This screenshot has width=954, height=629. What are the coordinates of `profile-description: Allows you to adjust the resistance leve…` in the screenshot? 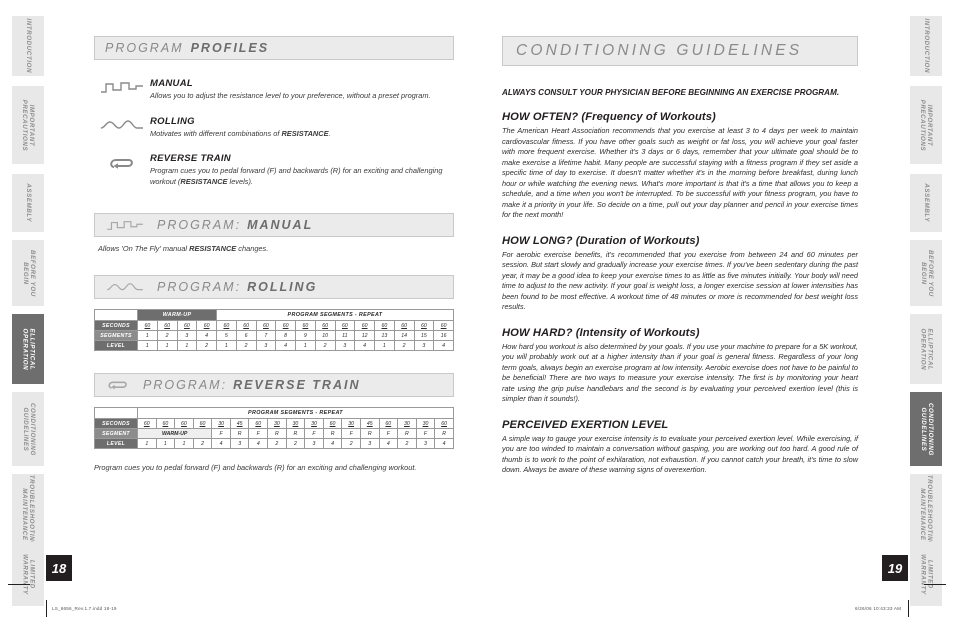 It's located at (302, 96).